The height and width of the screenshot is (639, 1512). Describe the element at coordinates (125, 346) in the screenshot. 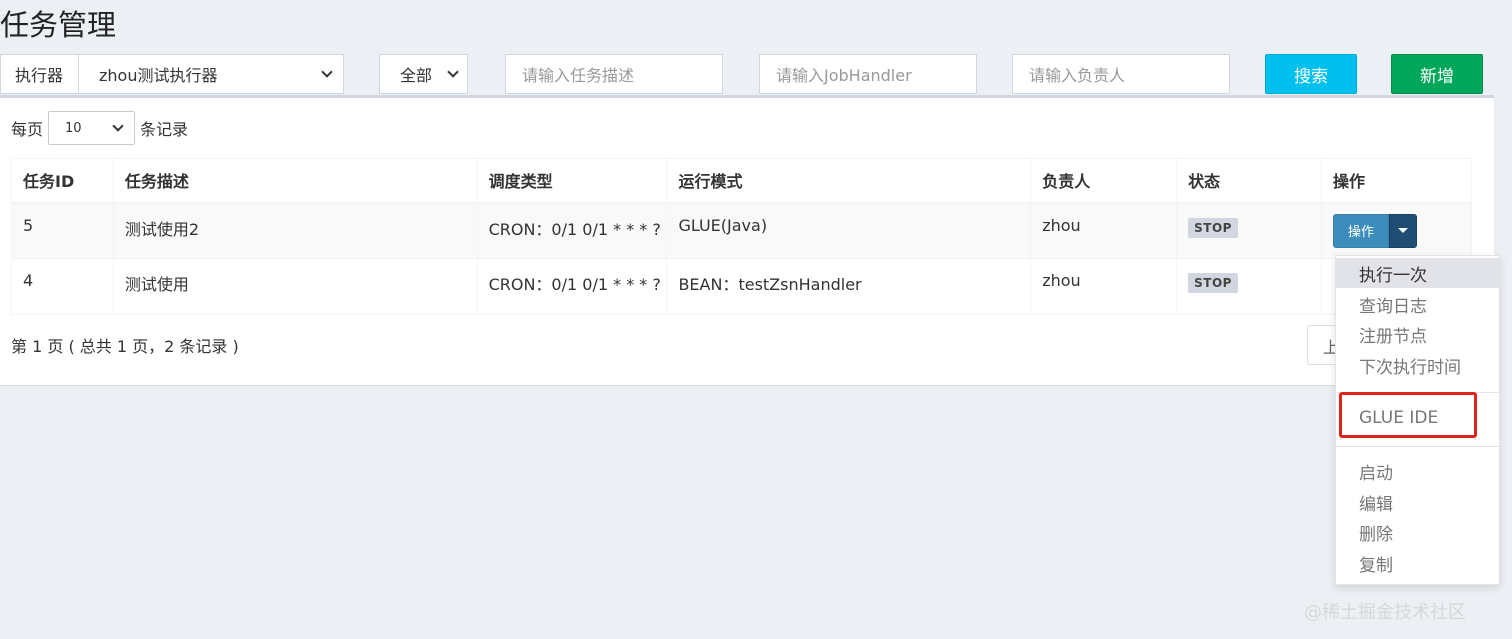

I see `pagination-info: 第 1 页 ( 总共 1 页，2 条记录 )` at that location.